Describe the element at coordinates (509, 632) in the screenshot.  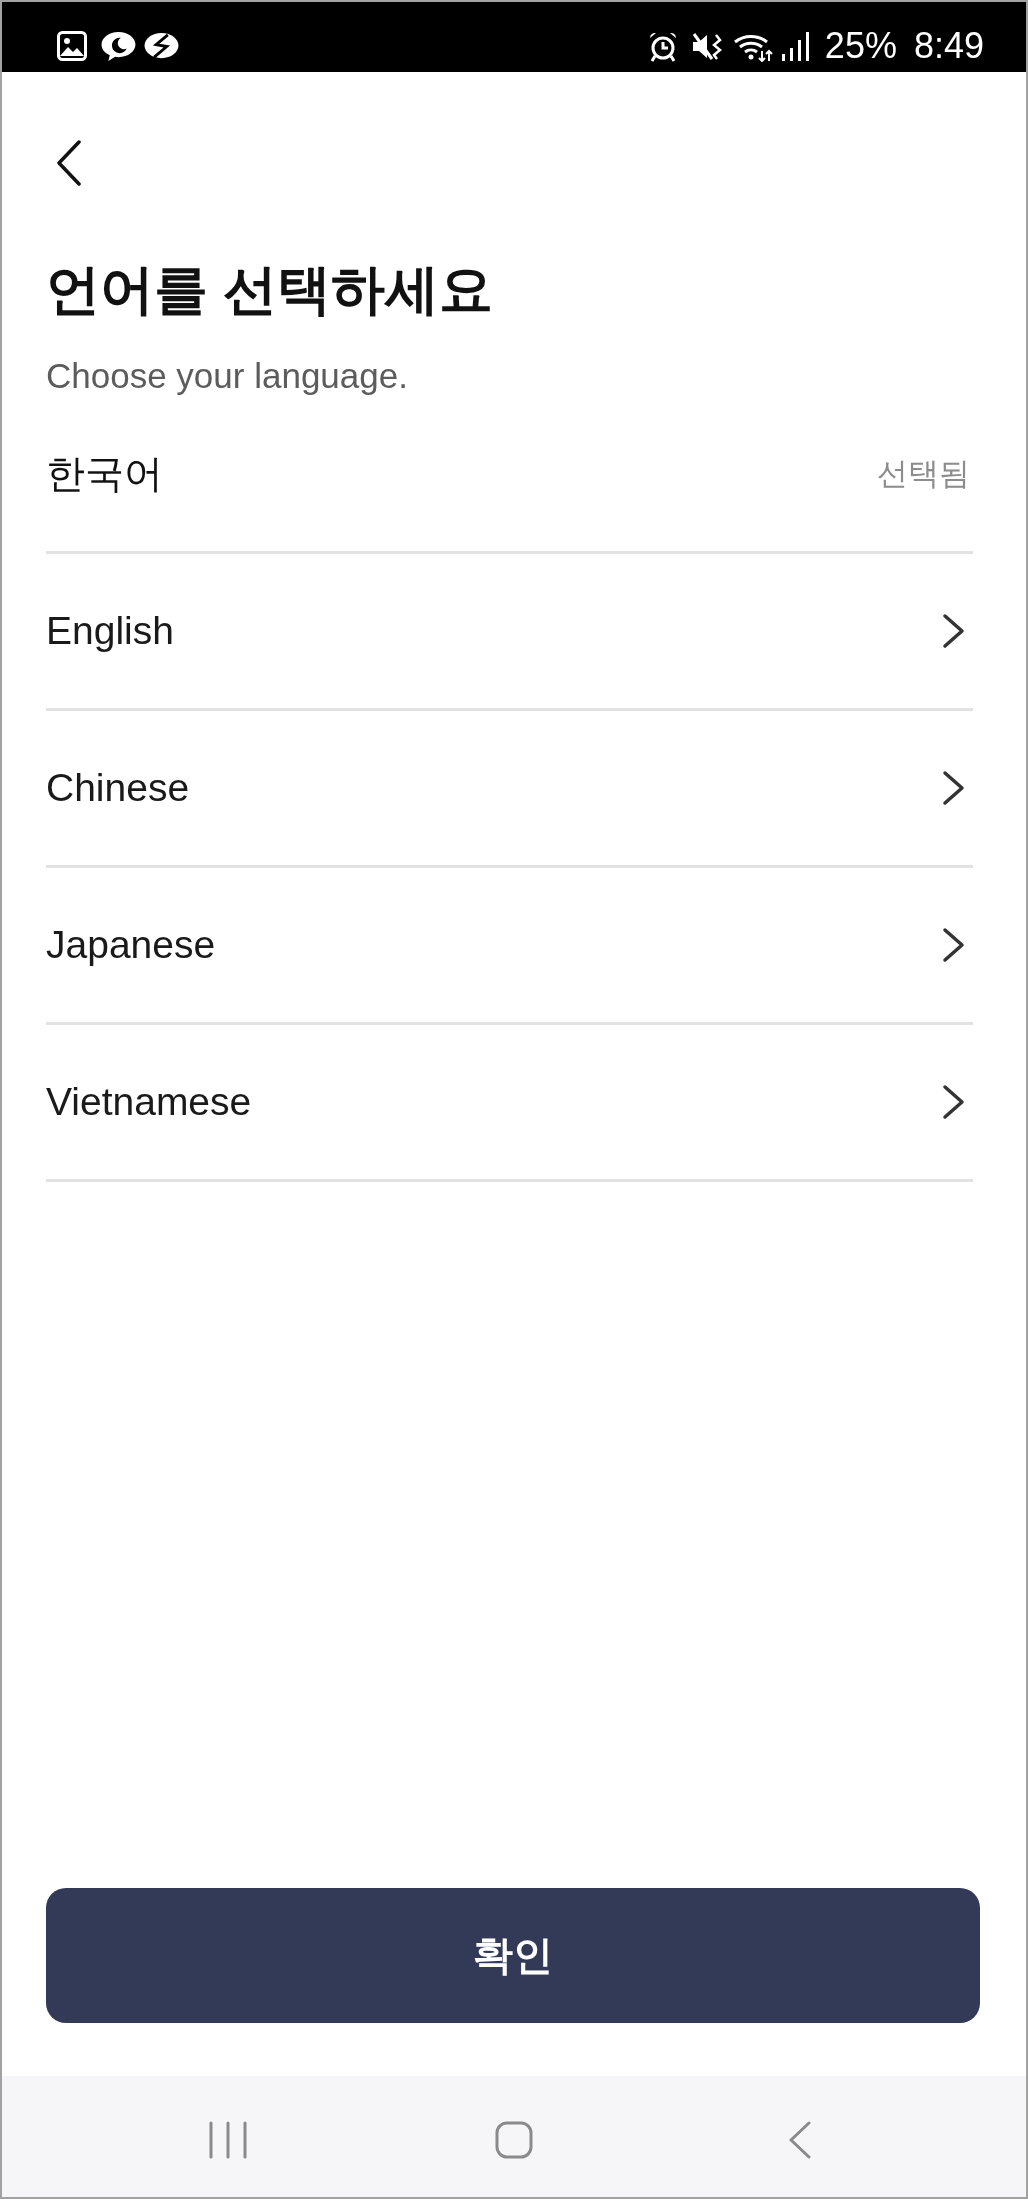
I see `language-option: English` at that location.